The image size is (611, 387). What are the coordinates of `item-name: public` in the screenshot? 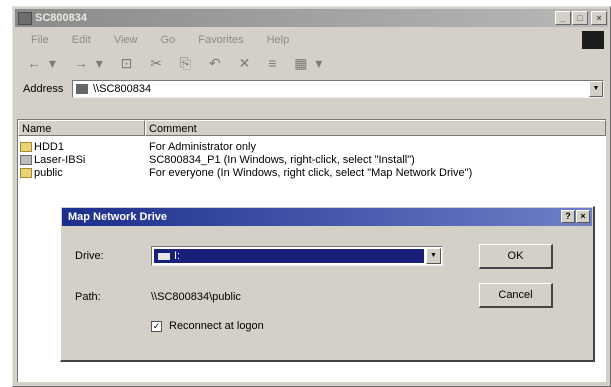 It's located at (48, 173).